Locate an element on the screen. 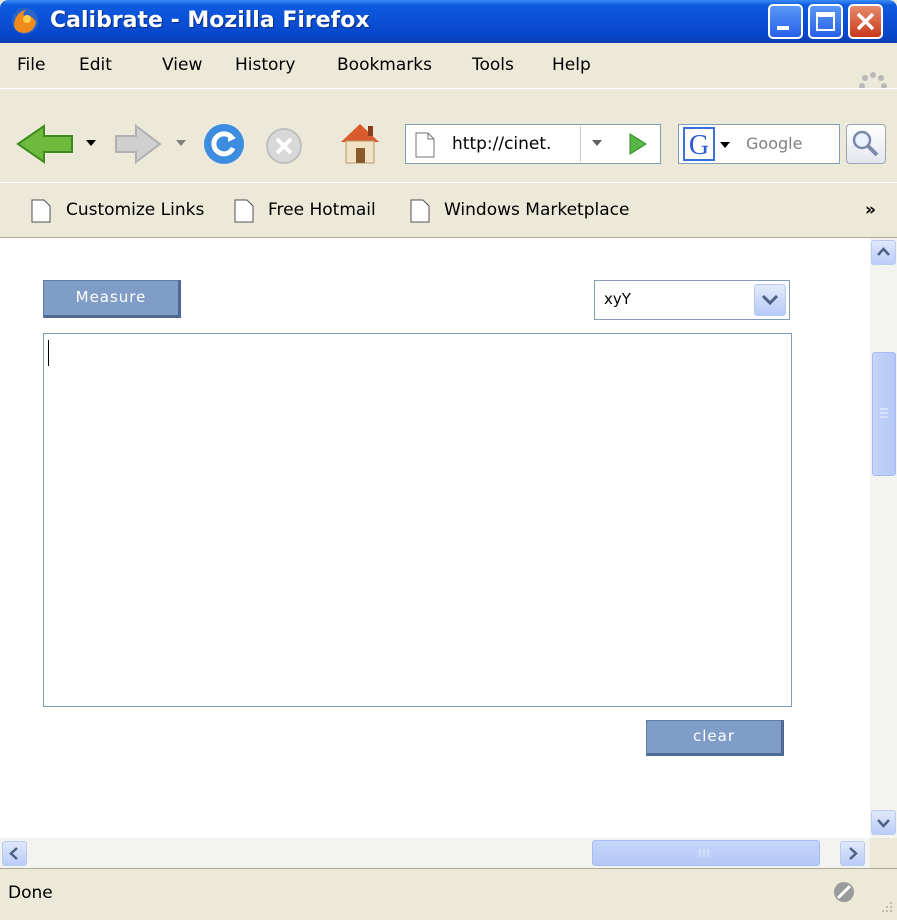  search-icon is located at coordinates (865, 143).